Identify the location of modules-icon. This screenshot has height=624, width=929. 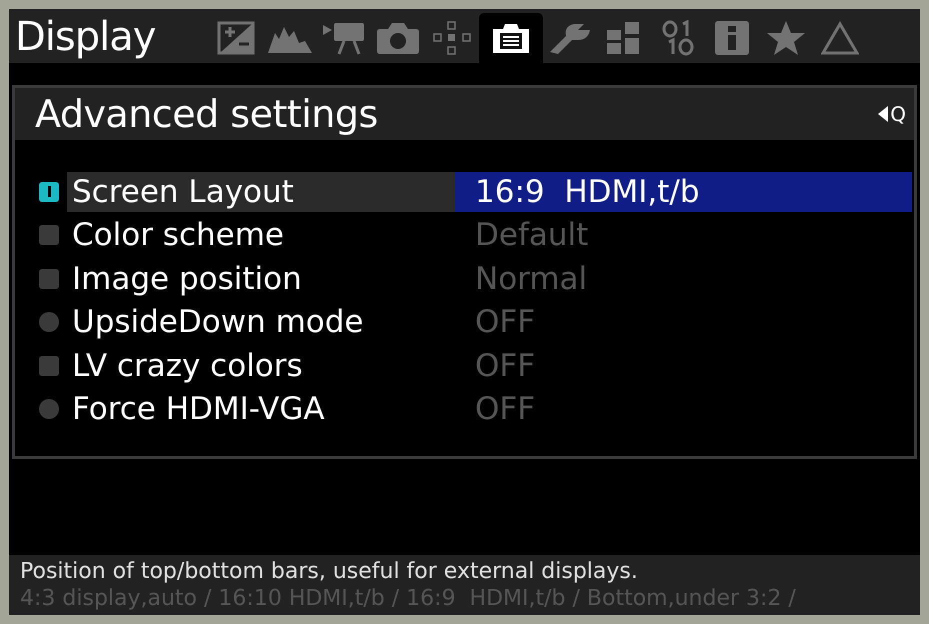
(624, 38).